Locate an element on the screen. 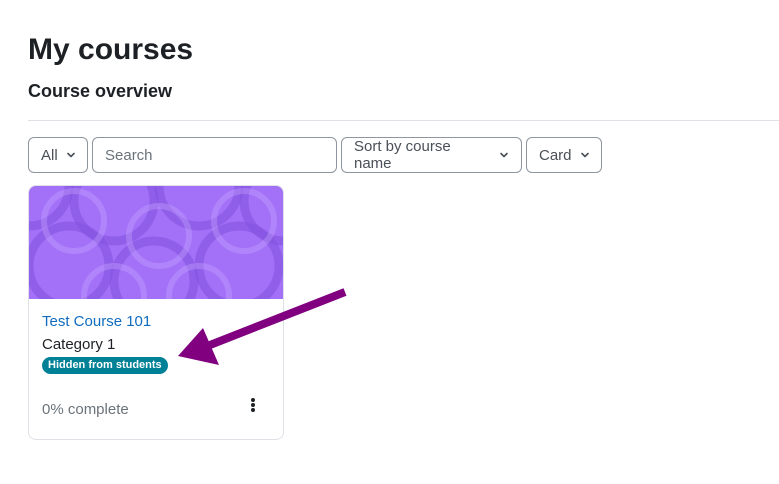 Image resolution: width=779 pixels, height=484 pixels. kebab-menu-icon is located at coordinates (253, 407).